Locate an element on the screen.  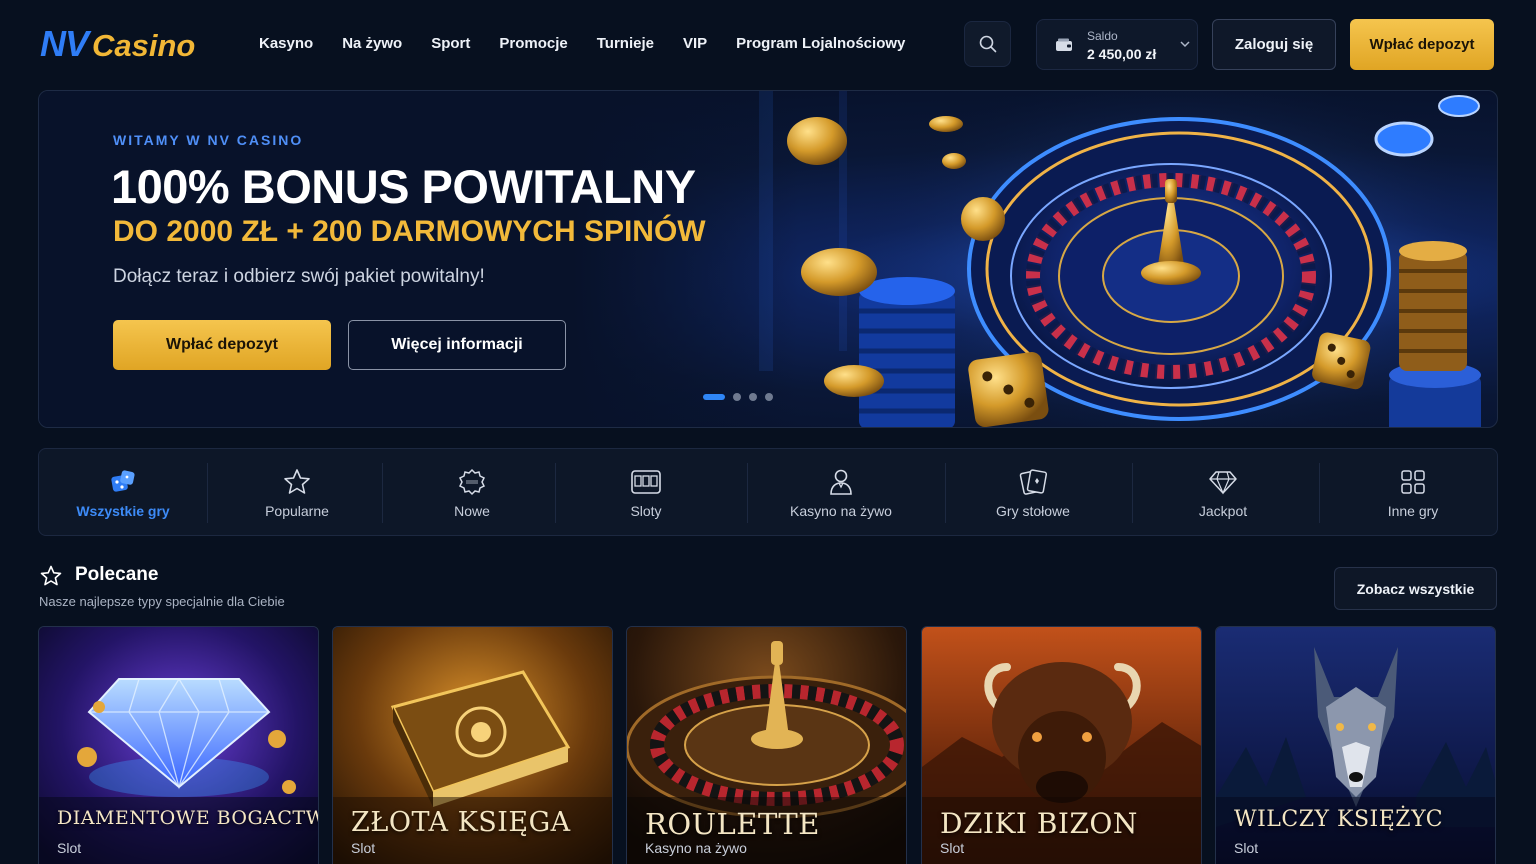
game-title: DZIKI BIZON is located at coordinates (1039, 823).